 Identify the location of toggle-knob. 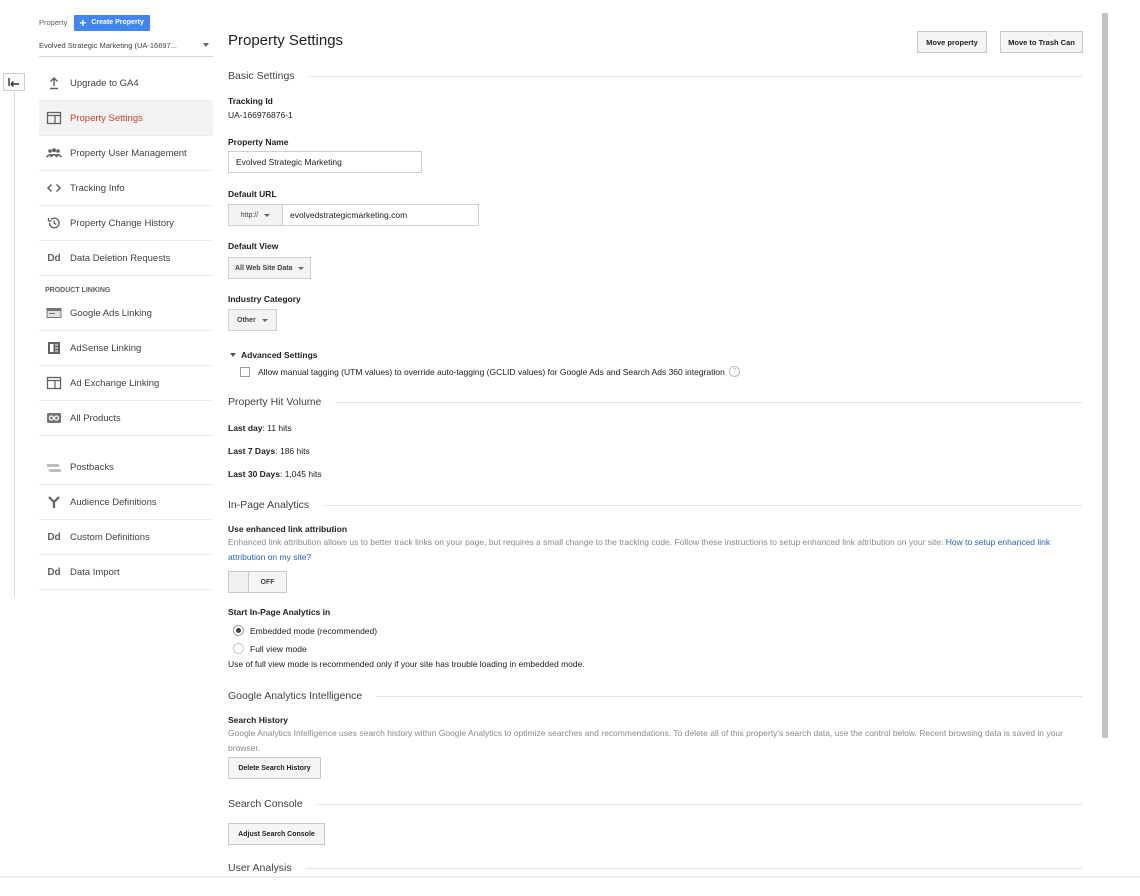
(239, 582).